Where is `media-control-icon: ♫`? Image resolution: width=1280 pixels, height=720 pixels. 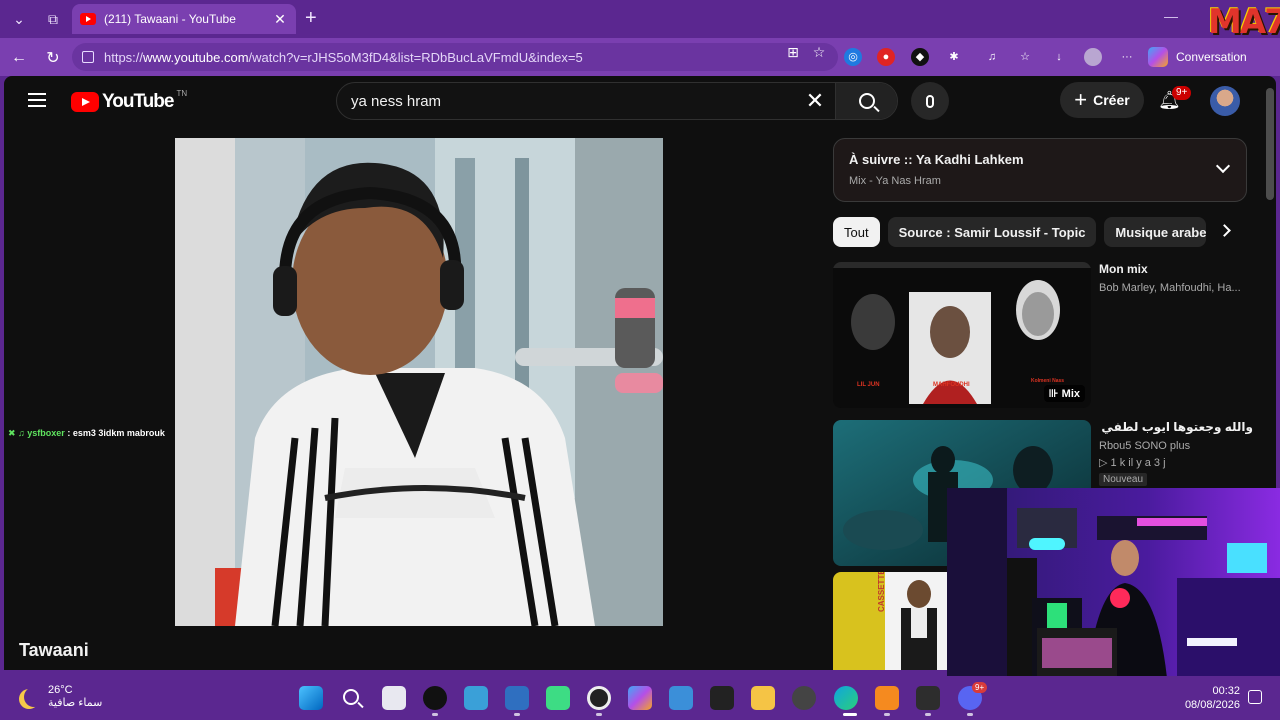 media-control-icon: ♫ is located at coordinates (992, 57).